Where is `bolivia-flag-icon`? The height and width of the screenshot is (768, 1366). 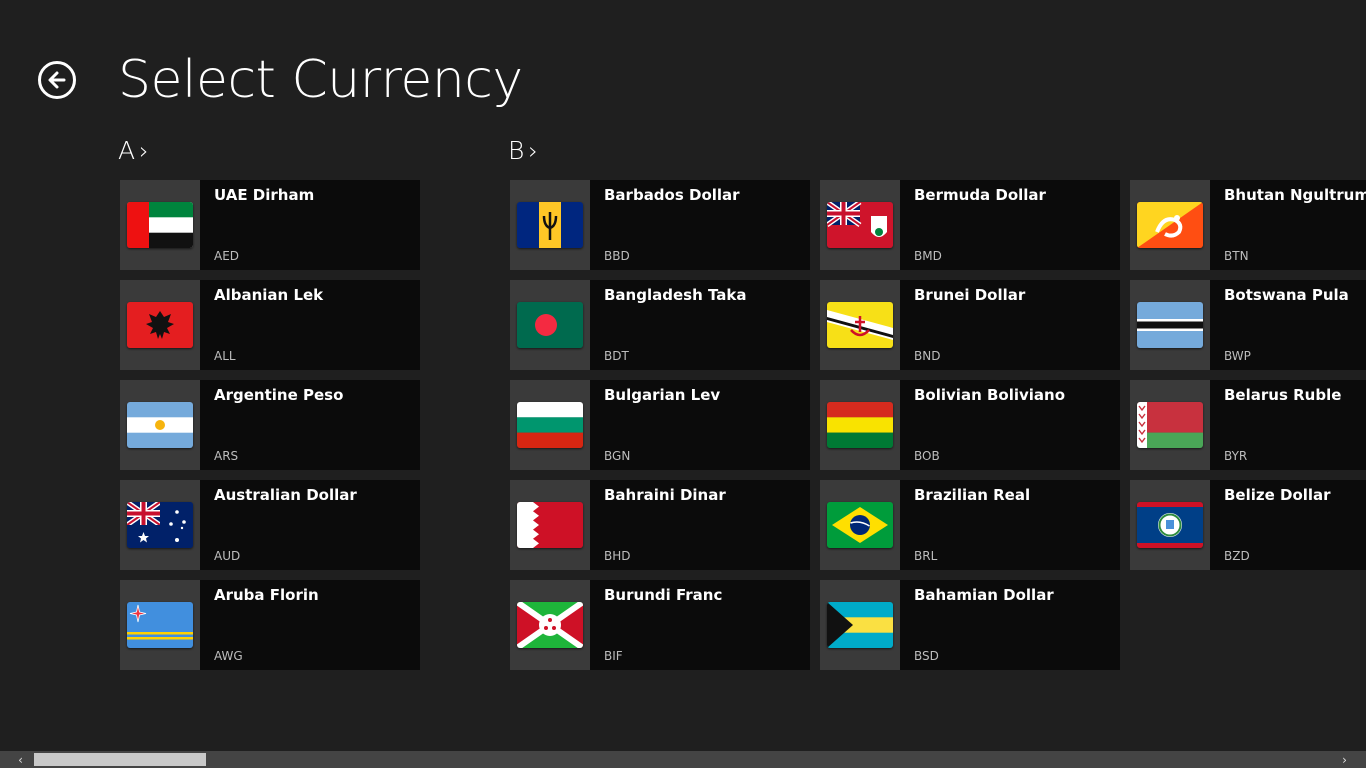 bolivia-flag-icon is located at coordinates (860, 425).